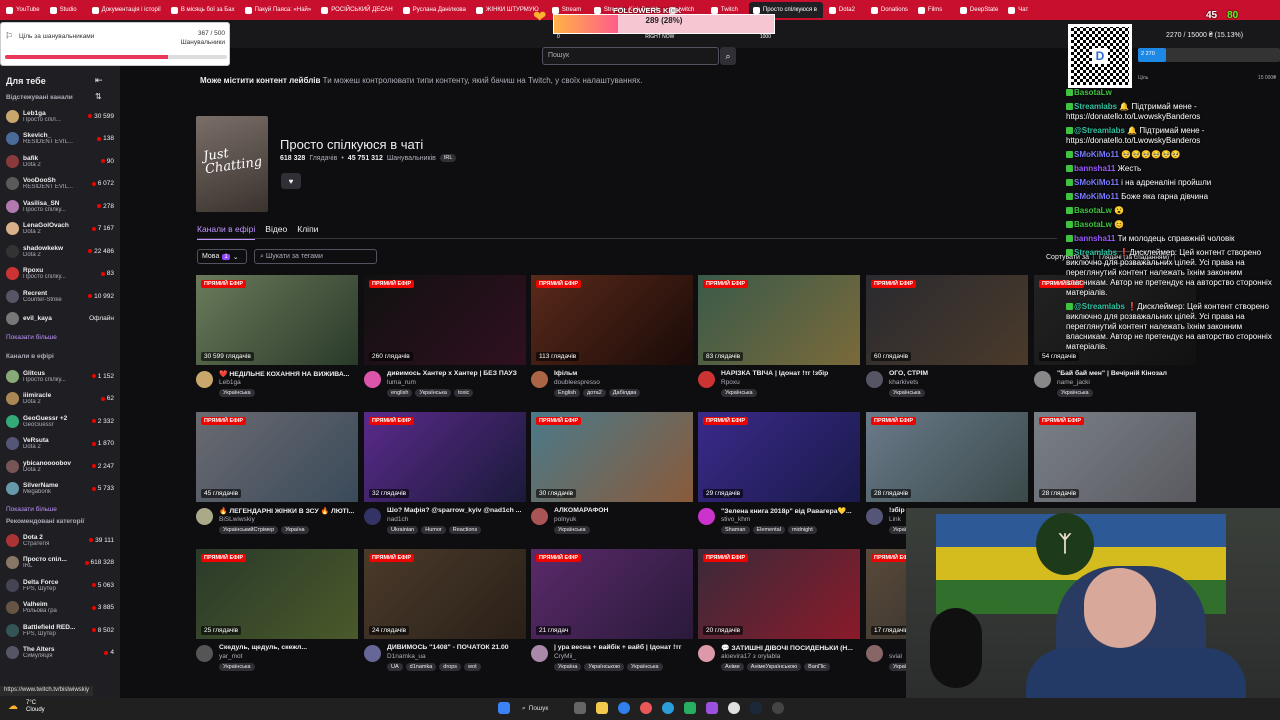 Image resolution: width=1280 pixels, height=720 pixels. Describe the element at coordinates (456, 373) in the screenshot. I see `stream-title: дивимось Хантер х Хантер | БЕЗ ПАУЗ` at that location.